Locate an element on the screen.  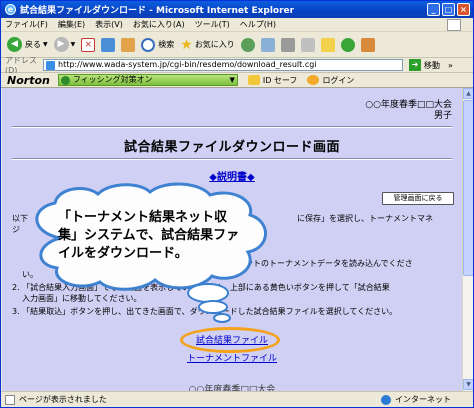
search-label: 検索 is located at coordinates (166, 44).